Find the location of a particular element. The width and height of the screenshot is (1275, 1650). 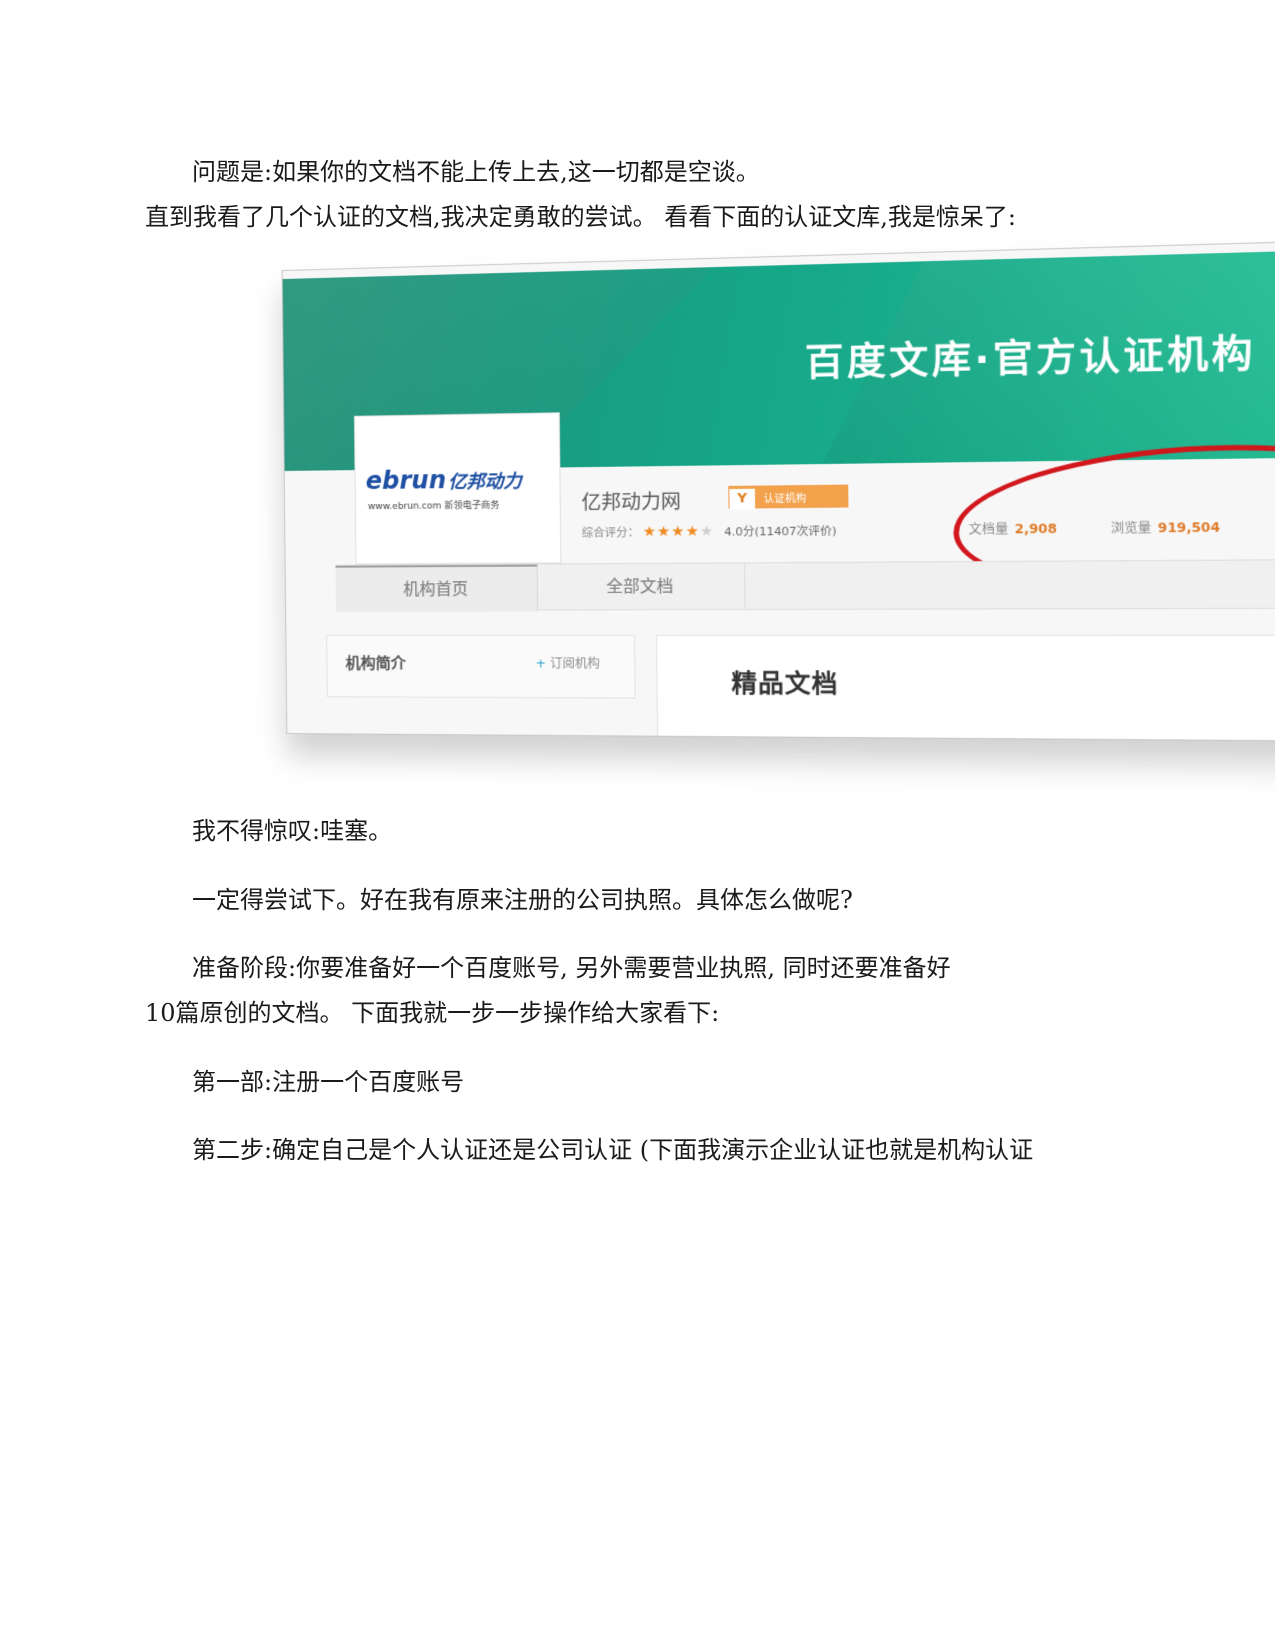

banner-title: 百度文库·官方认证机构 is located at coordinates (1030, 359).